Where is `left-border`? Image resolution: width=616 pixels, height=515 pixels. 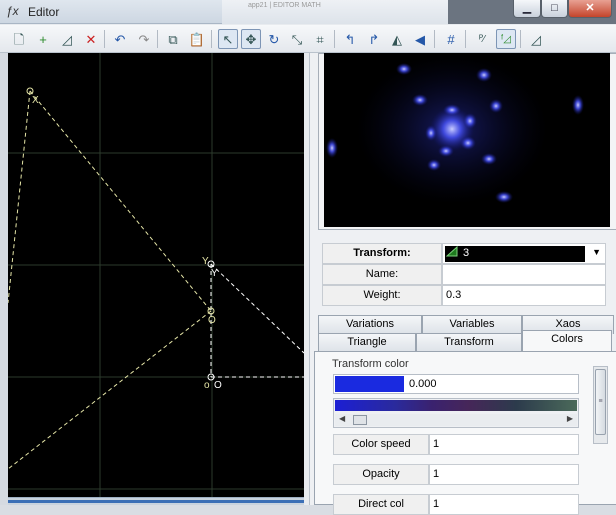 left-border is located at coordinates (4, 279).